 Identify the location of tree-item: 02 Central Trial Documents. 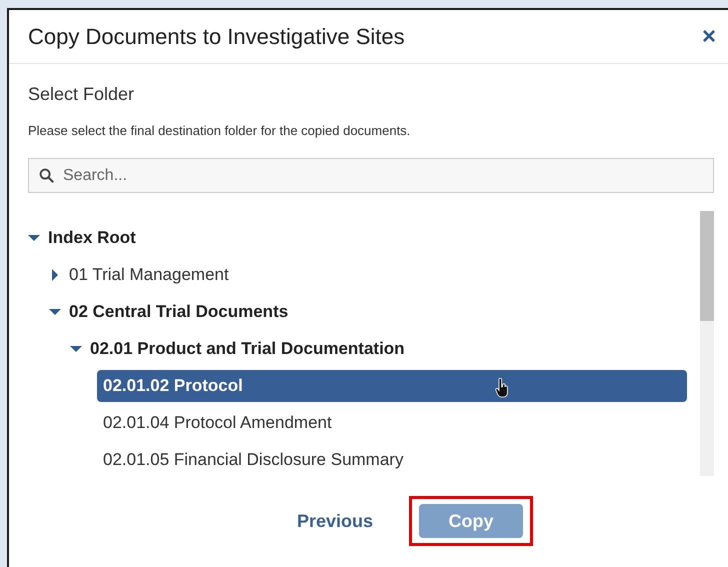
(179, 312).